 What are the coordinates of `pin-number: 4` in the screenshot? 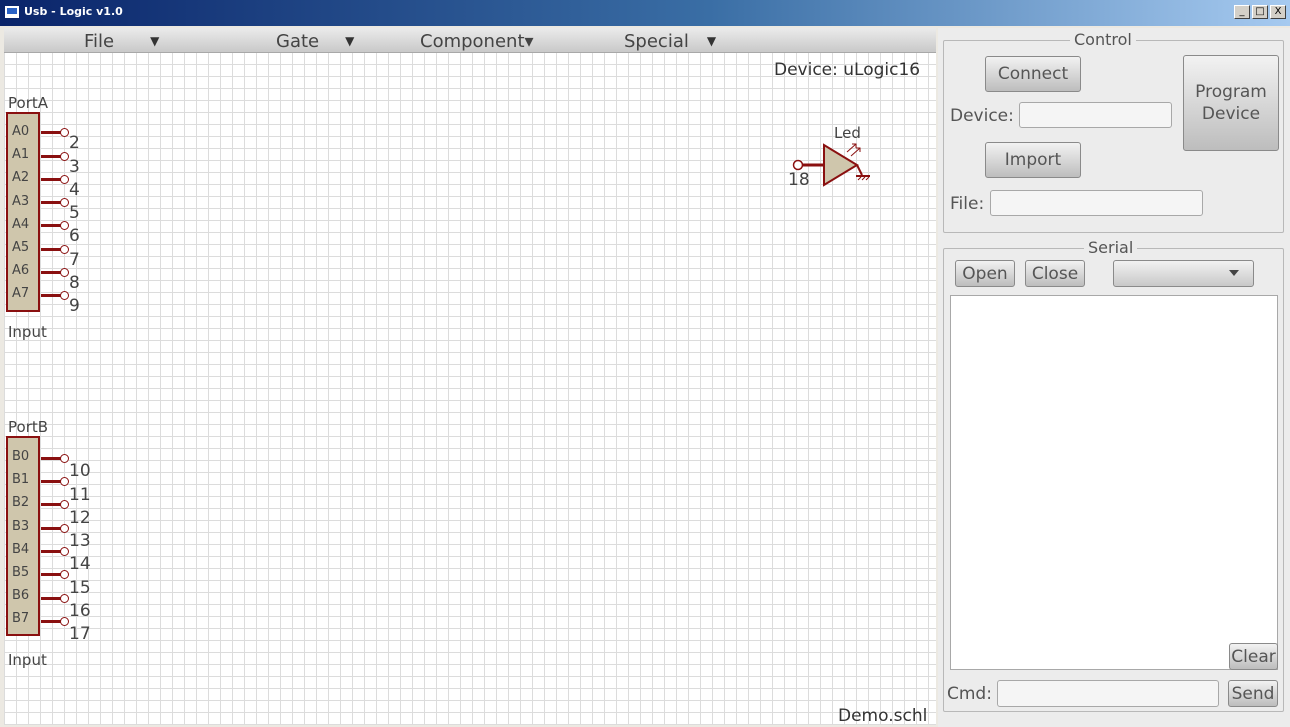 It's located at (74, 190).